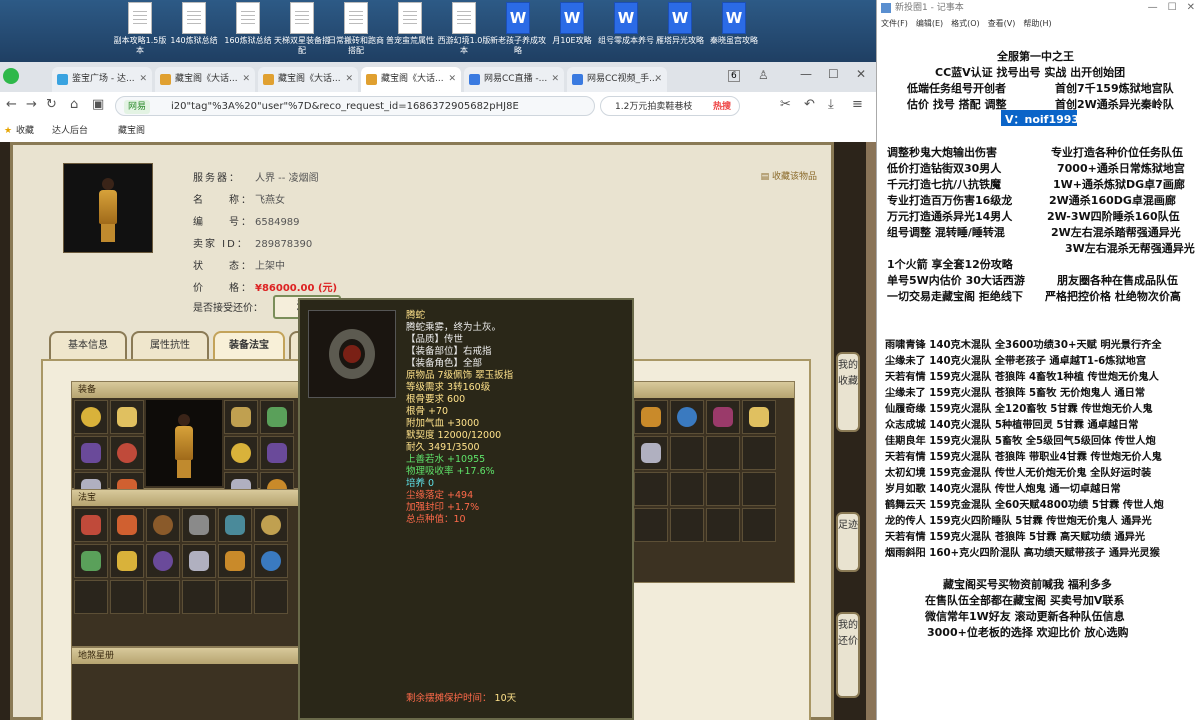 The image size is (1200, 720). Describe the element at coordinates (1171, 8) in the screenshot. I see `notepad-window-buttons: — ☐ ✕` at that location.